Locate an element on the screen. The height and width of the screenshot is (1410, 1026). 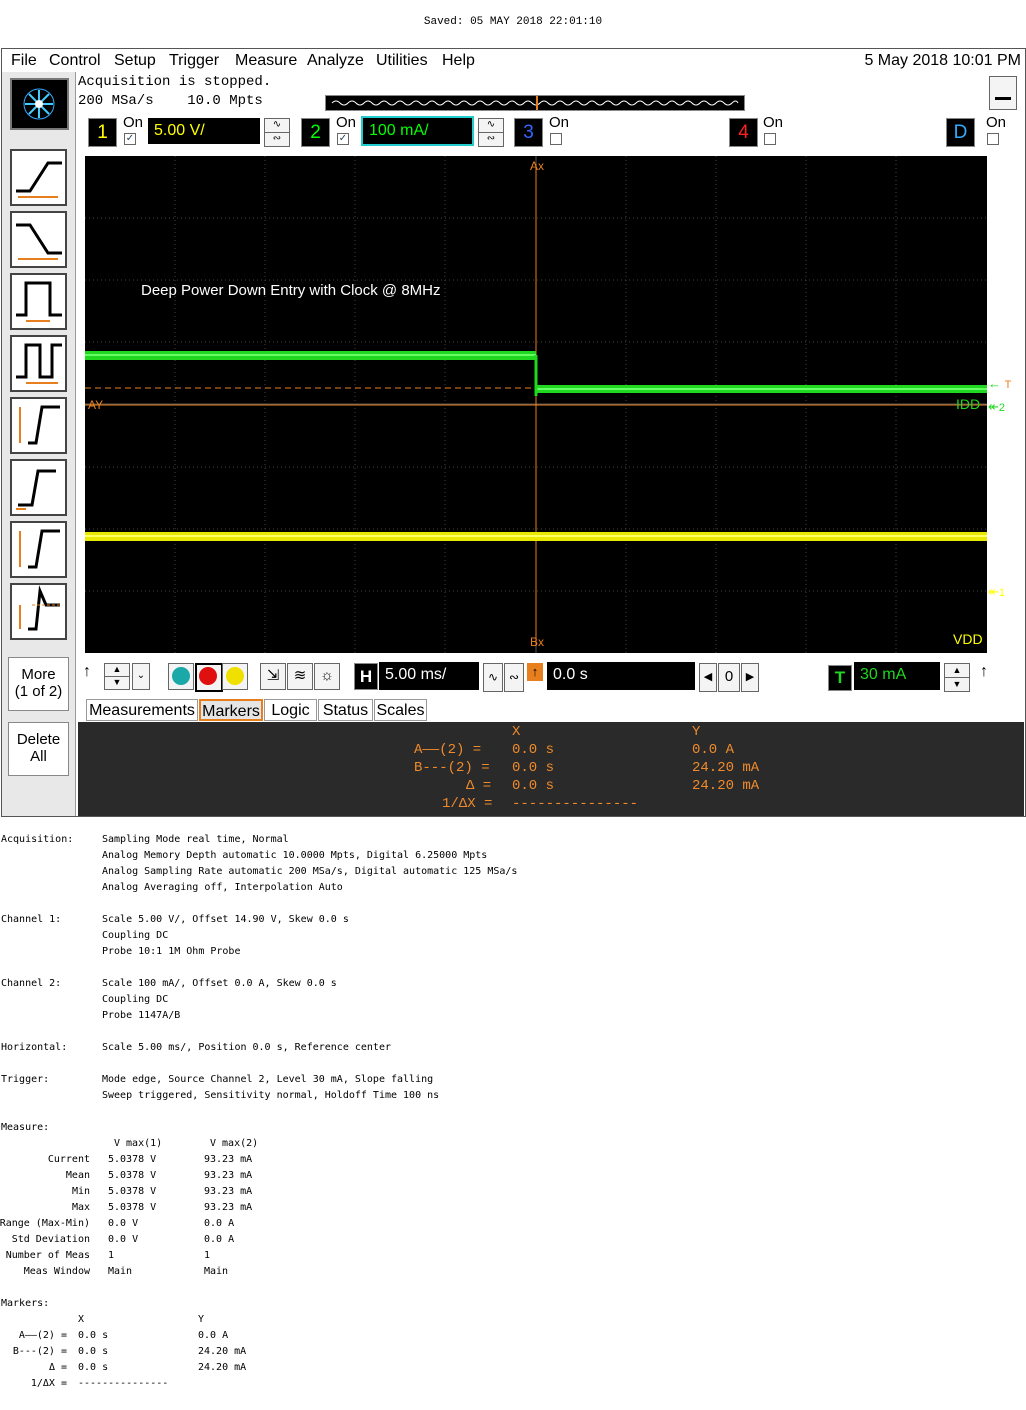
menu-utilities: Utilities is located at coordinates (402, 61).